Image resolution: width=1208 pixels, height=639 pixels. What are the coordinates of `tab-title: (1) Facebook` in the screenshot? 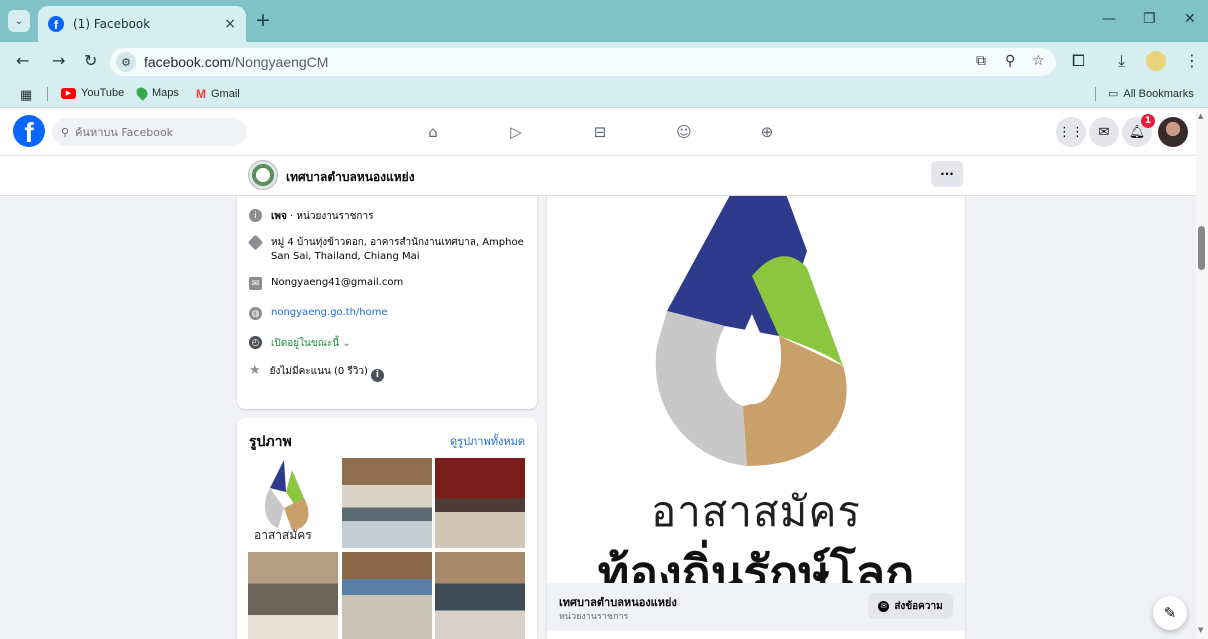 It's located at (112, 24).